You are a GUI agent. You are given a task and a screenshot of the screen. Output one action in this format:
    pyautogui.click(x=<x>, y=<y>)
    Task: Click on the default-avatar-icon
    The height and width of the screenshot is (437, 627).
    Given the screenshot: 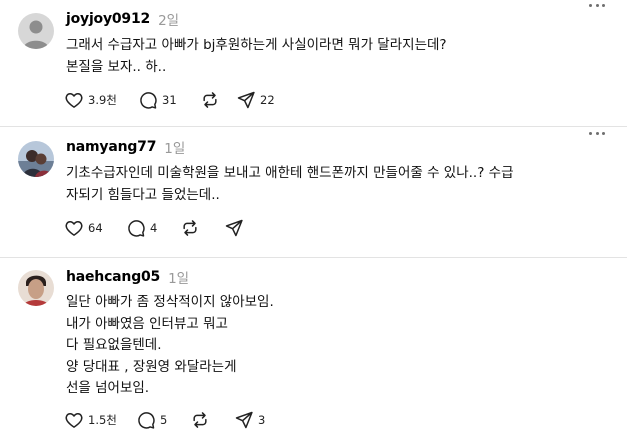 What is the action you would take?
    pyautogui.click(x=36, y=31)
    